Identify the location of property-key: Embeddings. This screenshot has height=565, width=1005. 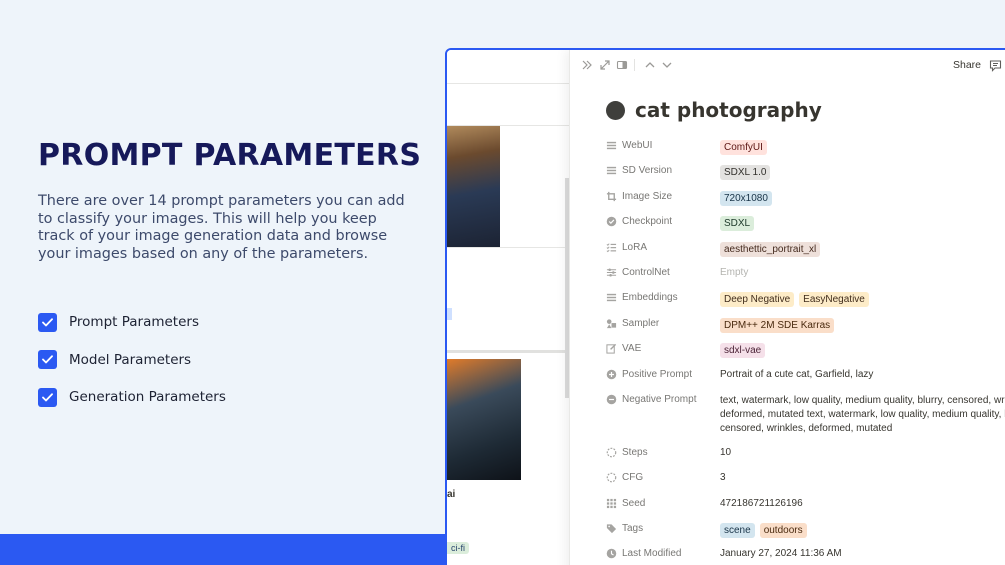
(663, 297).